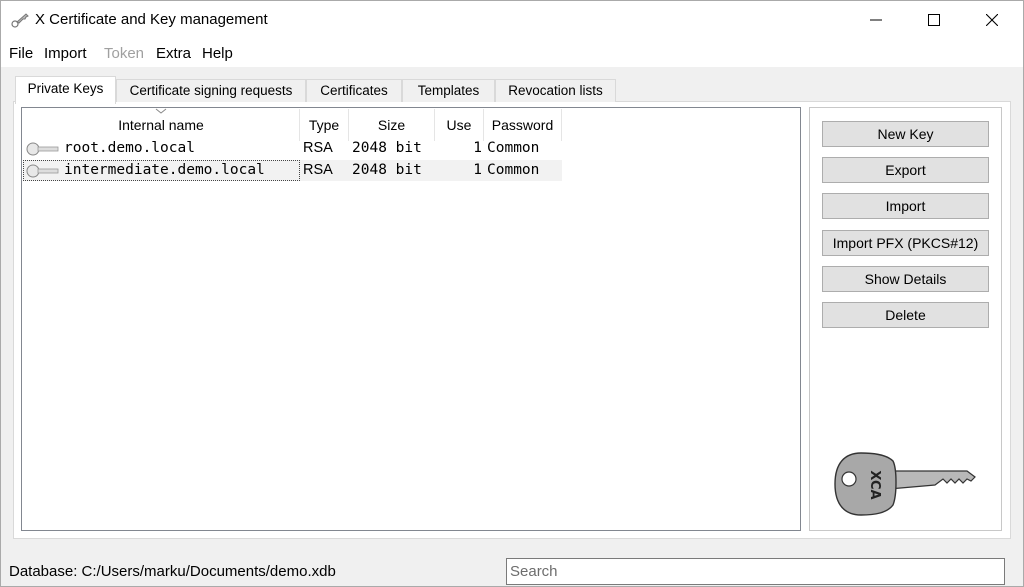 Image resolution: width=1024 pixels, height=587 pixels. Describe the element at coordinates (217, 53) in the screenshot. I see `menu-help: Help` at that location.